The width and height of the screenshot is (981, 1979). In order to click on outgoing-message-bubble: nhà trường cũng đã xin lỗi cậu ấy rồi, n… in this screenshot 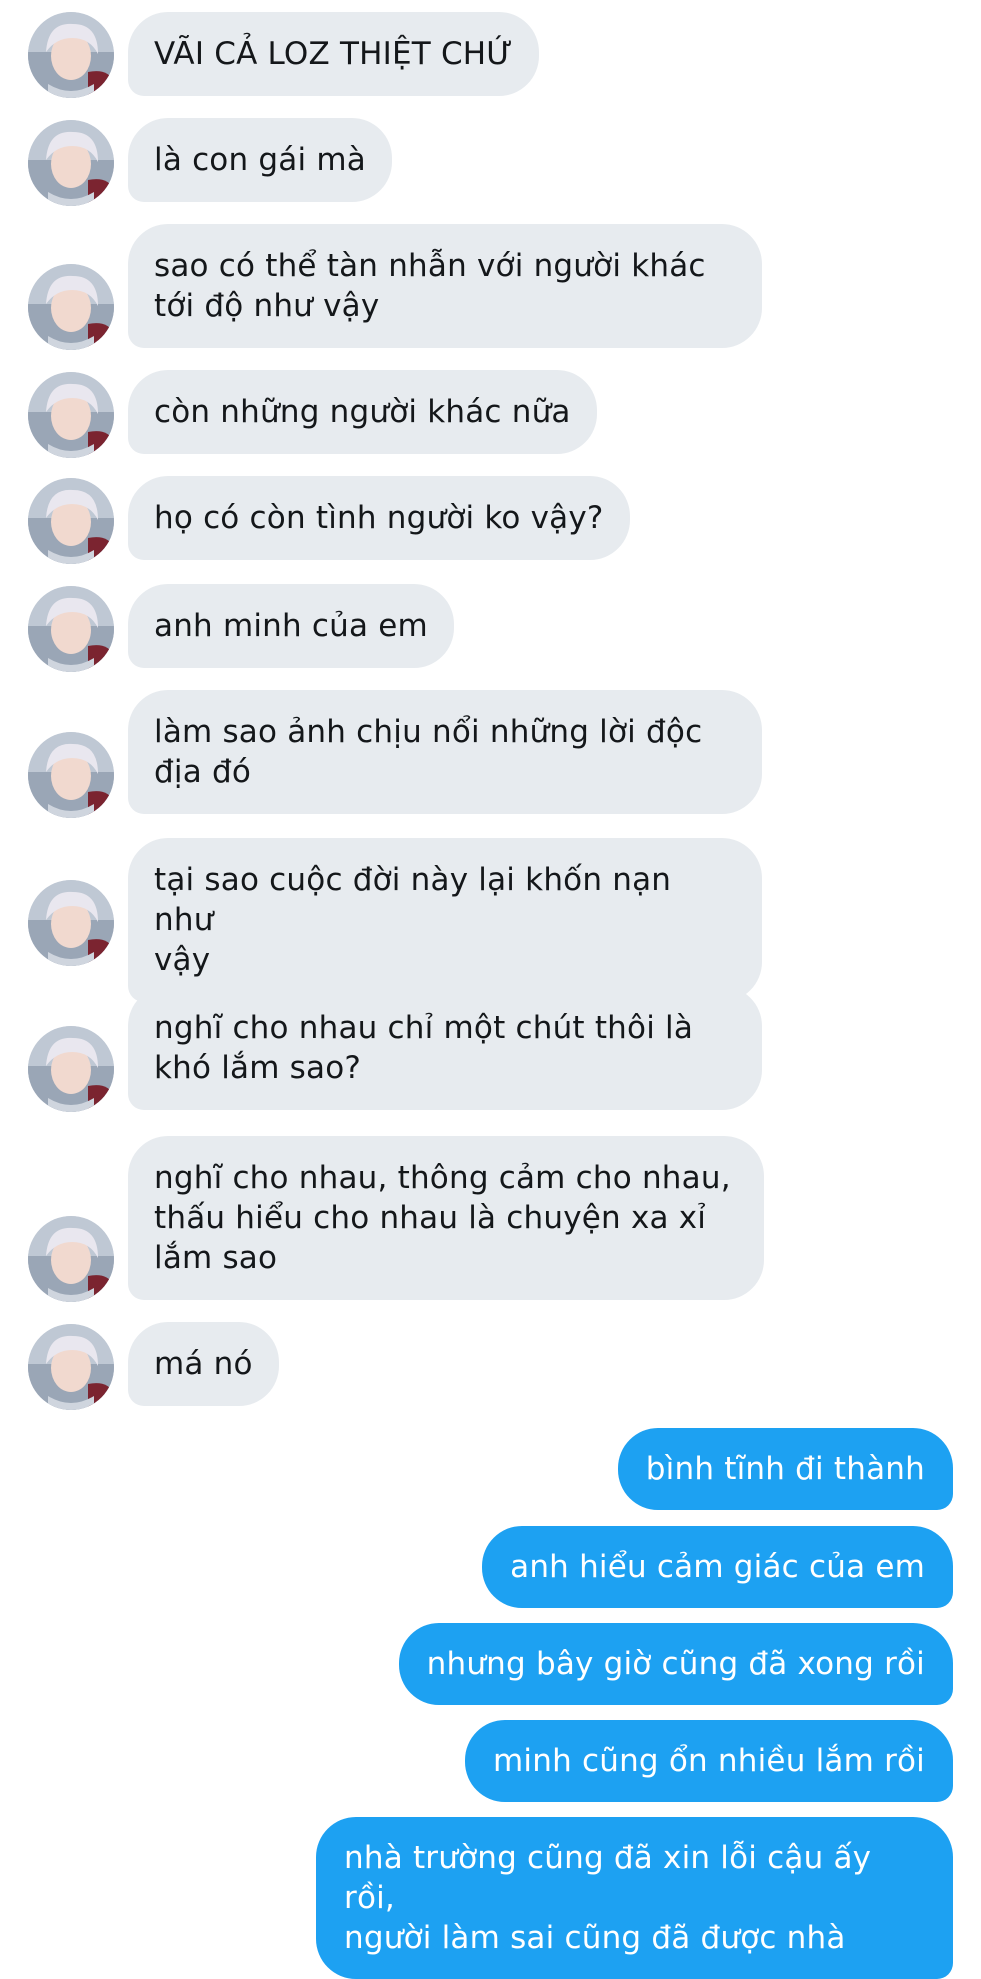, I will do `click(634, 1898)`.